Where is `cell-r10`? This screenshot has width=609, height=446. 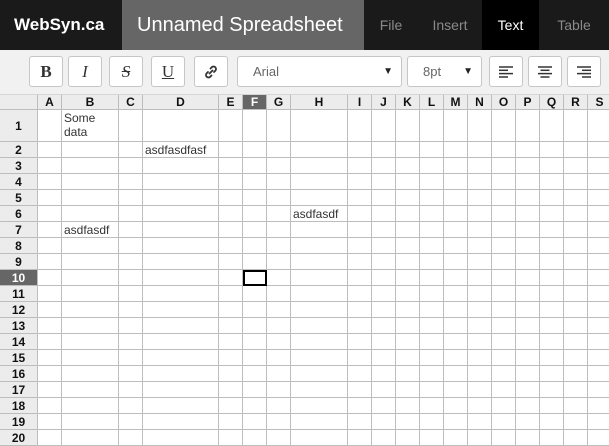
cell-r10 is located at coordinates (576, 278).